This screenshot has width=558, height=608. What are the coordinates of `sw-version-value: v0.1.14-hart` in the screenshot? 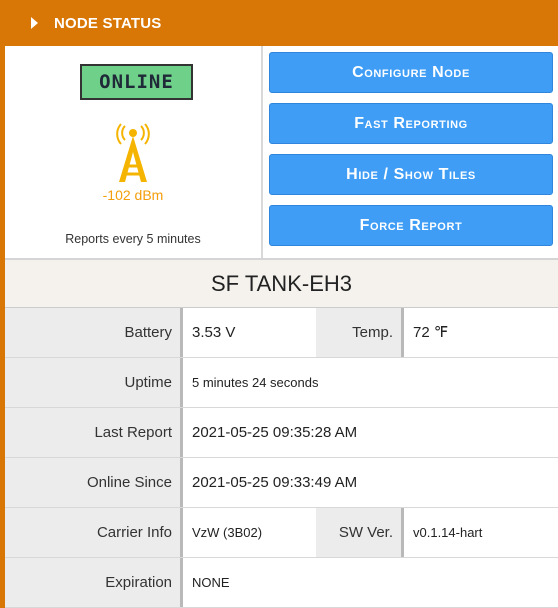 It's located at (479, 532).